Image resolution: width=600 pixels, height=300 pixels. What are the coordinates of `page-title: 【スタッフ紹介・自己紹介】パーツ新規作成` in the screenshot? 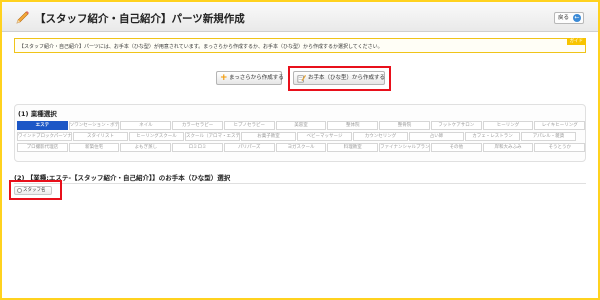 It's located at (140, 19).